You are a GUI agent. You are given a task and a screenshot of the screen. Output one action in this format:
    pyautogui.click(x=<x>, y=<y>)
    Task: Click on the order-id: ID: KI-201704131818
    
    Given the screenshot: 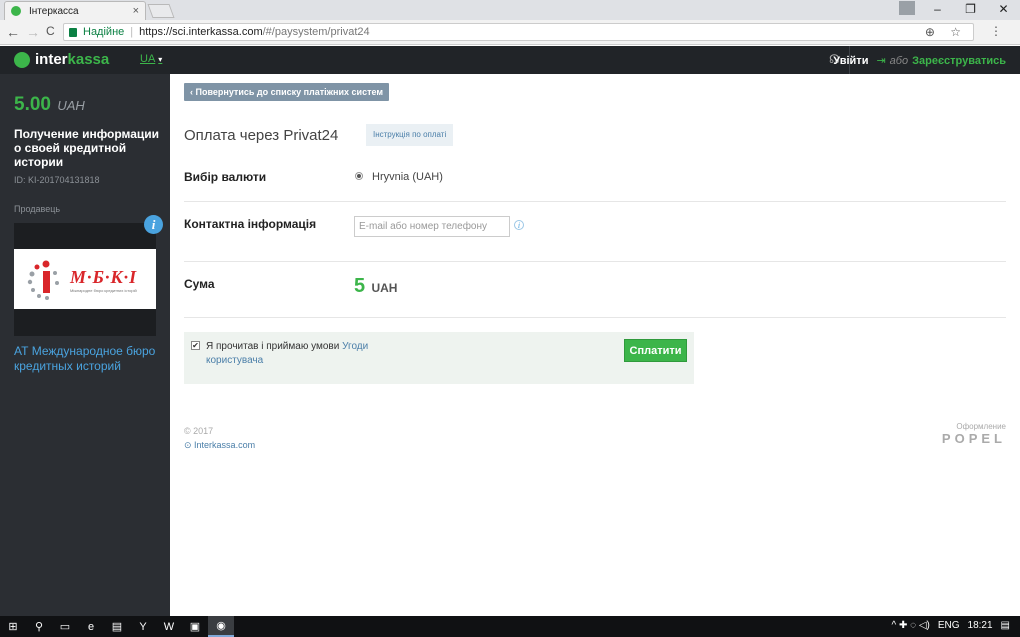 What is the action you would take?
    pyautogui.click(x=57, y=180)
    